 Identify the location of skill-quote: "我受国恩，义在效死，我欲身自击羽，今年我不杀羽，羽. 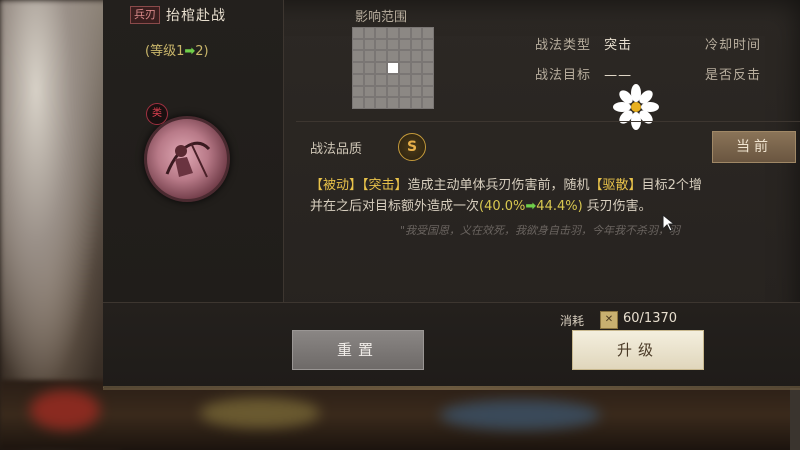
(540, 230).